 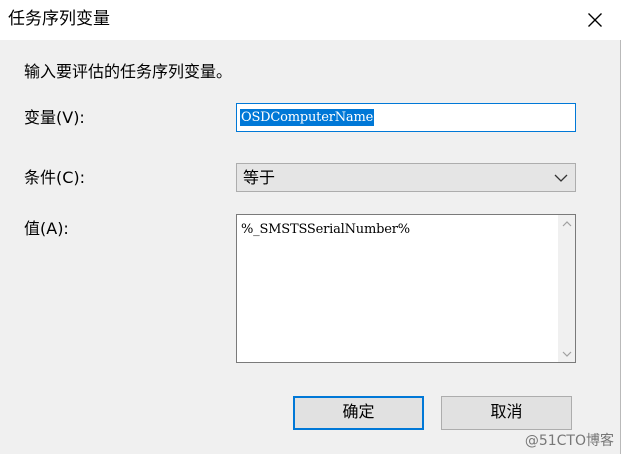 I want to click on window-title: 任务序列变量, so click(x=59, y=19).